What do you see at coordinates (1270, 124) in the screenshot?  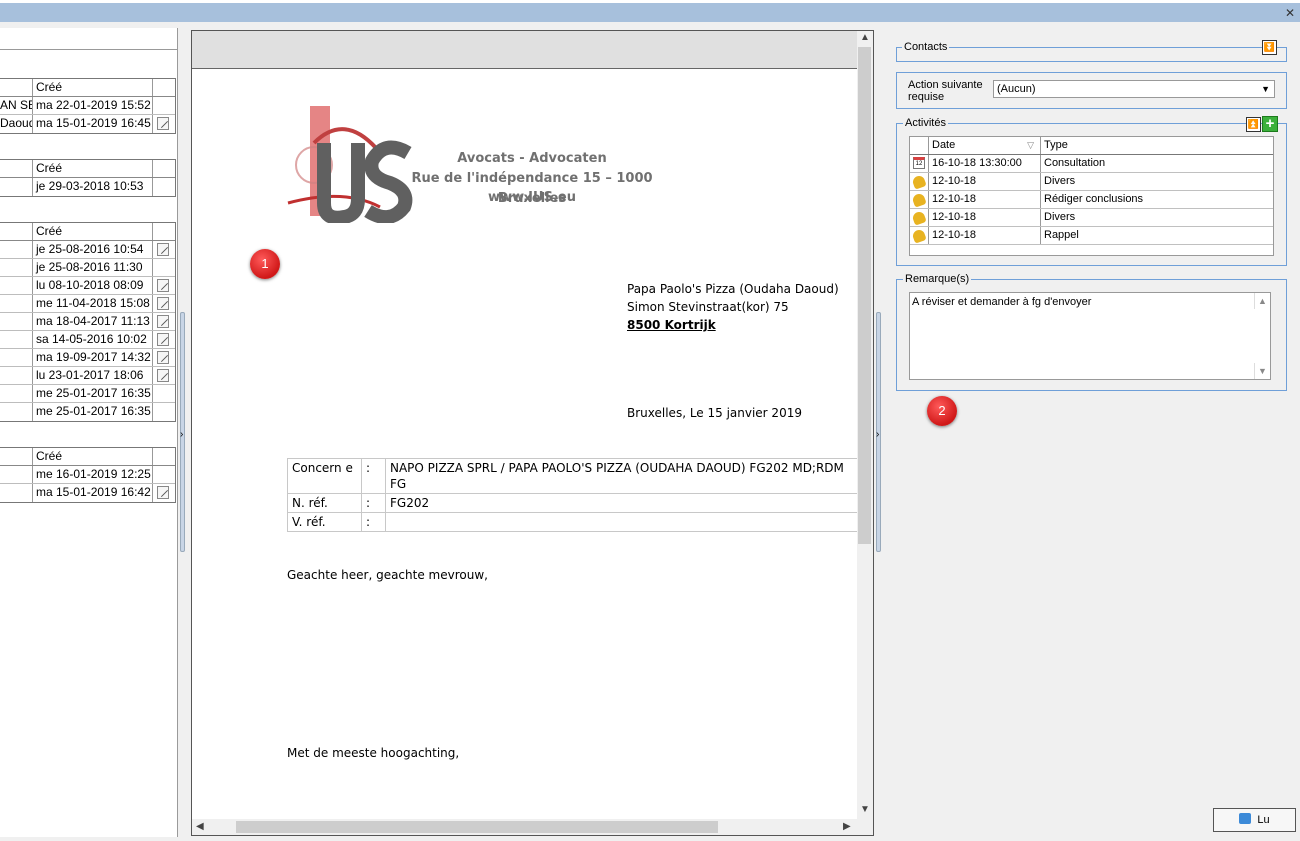 I see `add-activity-icon: +` at bounding box center [1270, 124].